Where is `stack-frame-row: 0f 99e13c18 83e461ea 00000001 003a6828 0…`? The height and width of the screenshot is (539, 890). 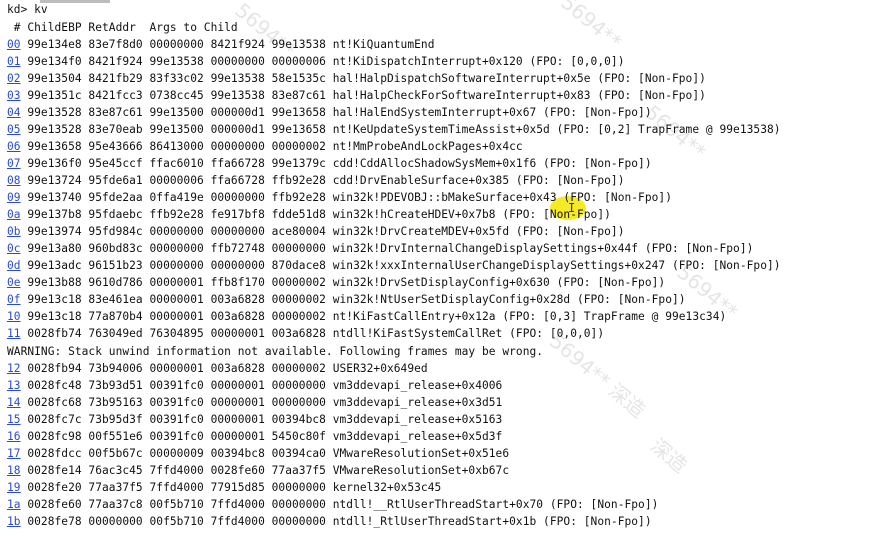 stack-frame-row: 0f 99e13c18 83e461ea 00000001 003a6828 0… is located at coordinates (346, 299).